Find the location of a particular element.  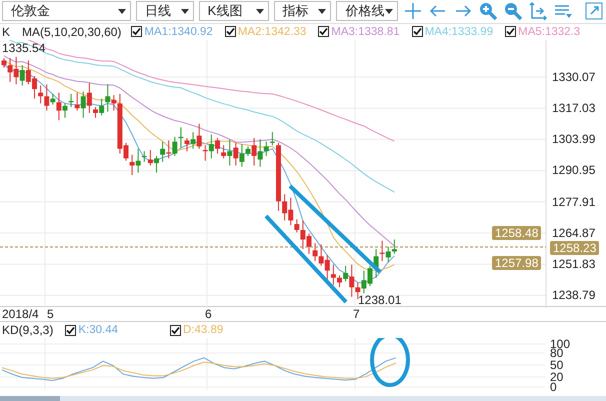

indicator-value: D:43.89 is located at coordinates (203, 330).